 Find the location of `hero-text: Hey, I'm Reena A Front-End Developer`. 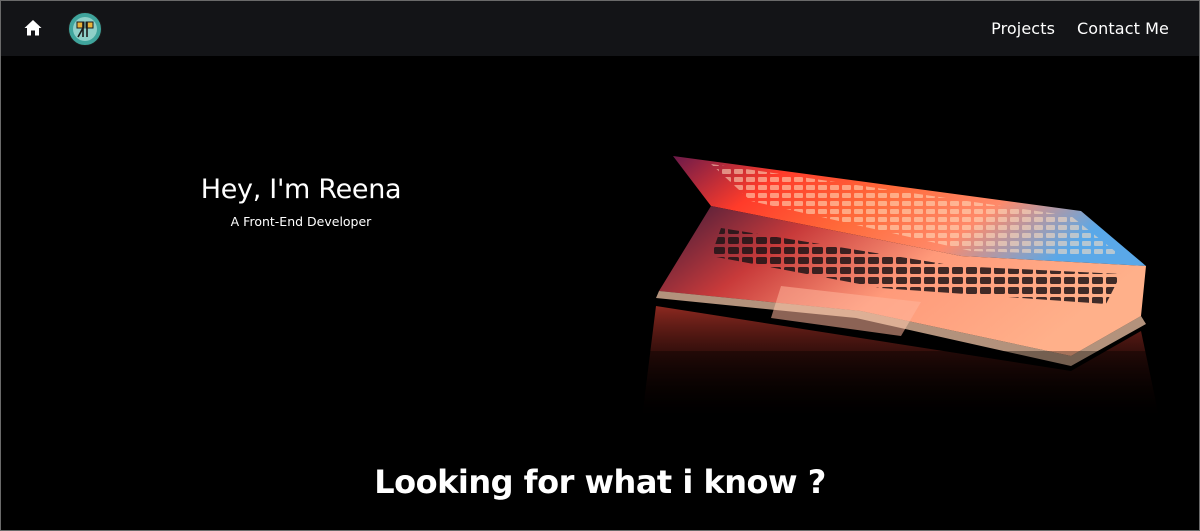

hero-text: Hey, I'm Reena A Front-End Developer is located at coordinates (301, 201).